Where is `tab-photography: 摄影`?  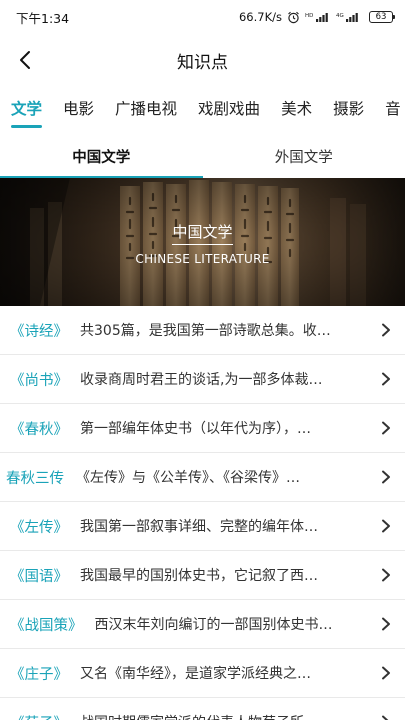 tab-photography: 摄影 is located at coordinates (348, 108).